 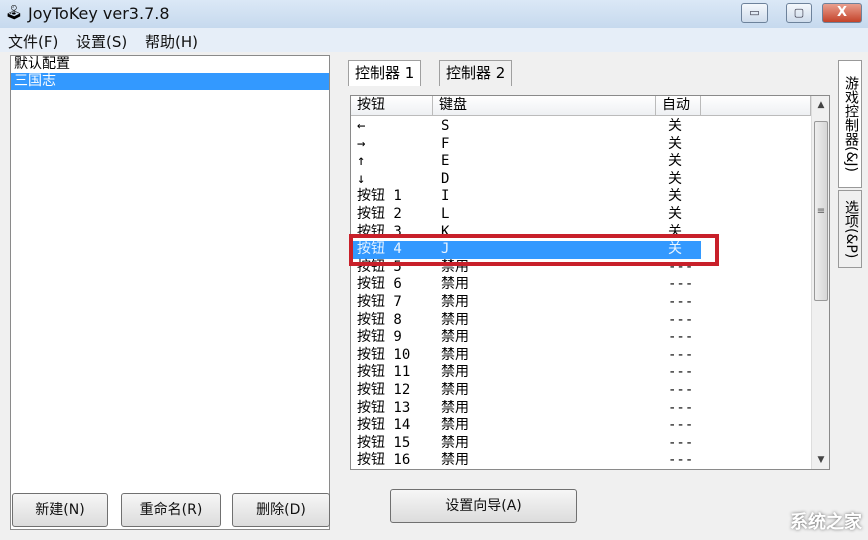 I want to click on tab-controller-2: 控制器 2, so click(x=476, y=73).